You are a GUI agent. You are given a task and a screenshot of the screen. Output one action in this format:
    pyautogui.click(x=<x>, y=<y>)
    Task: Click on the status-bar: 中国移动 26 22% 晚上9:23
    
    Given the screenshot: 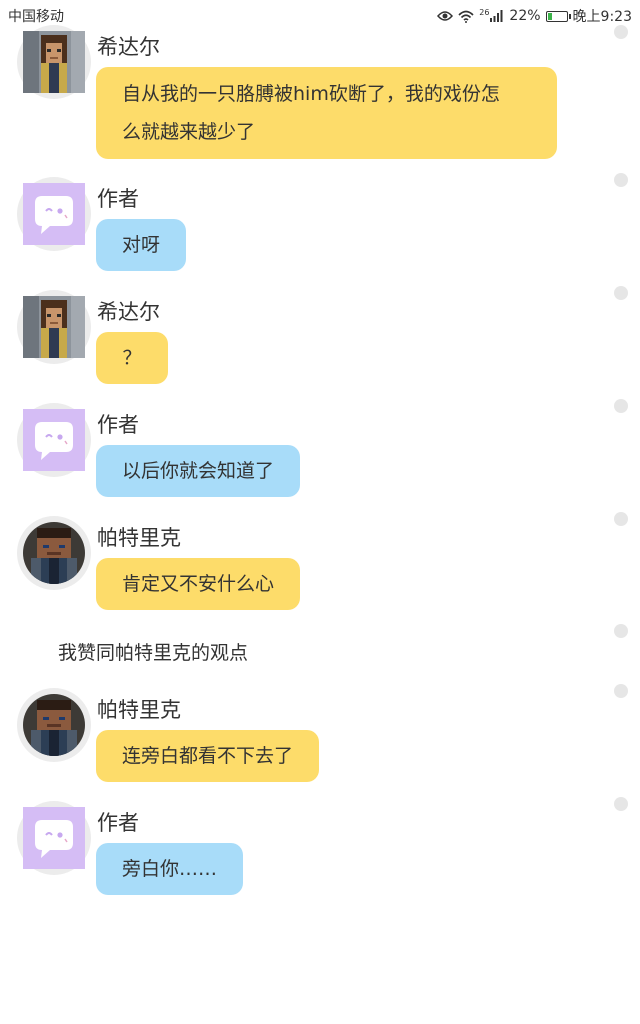 What is the action you would take?
    pyautogui.click(x=320, y=15)
    